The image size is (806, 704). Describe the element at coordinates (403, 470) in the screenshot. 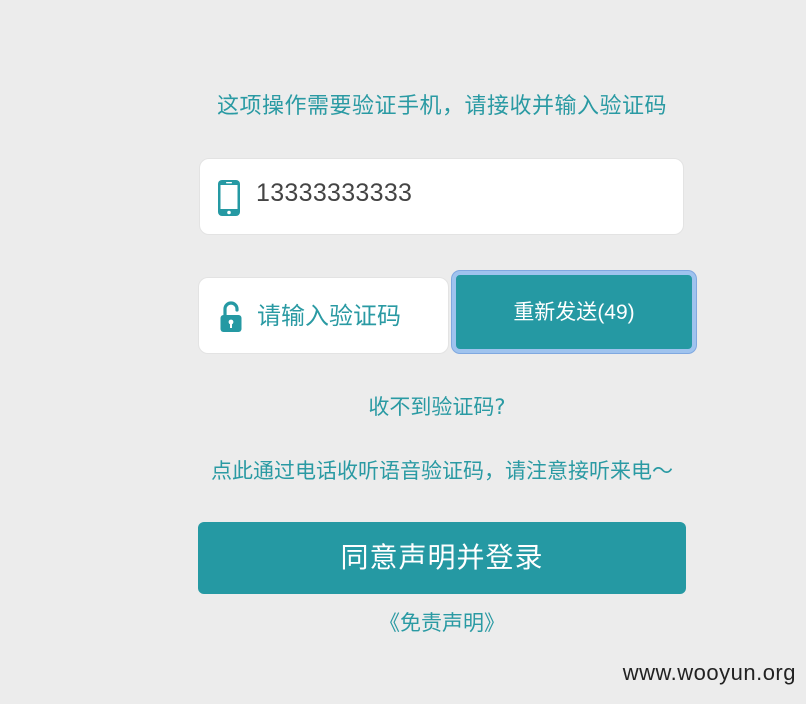

I see `voice-code-link: 点此通过电话收听语音验证码，请注意接听来电～` at that location.